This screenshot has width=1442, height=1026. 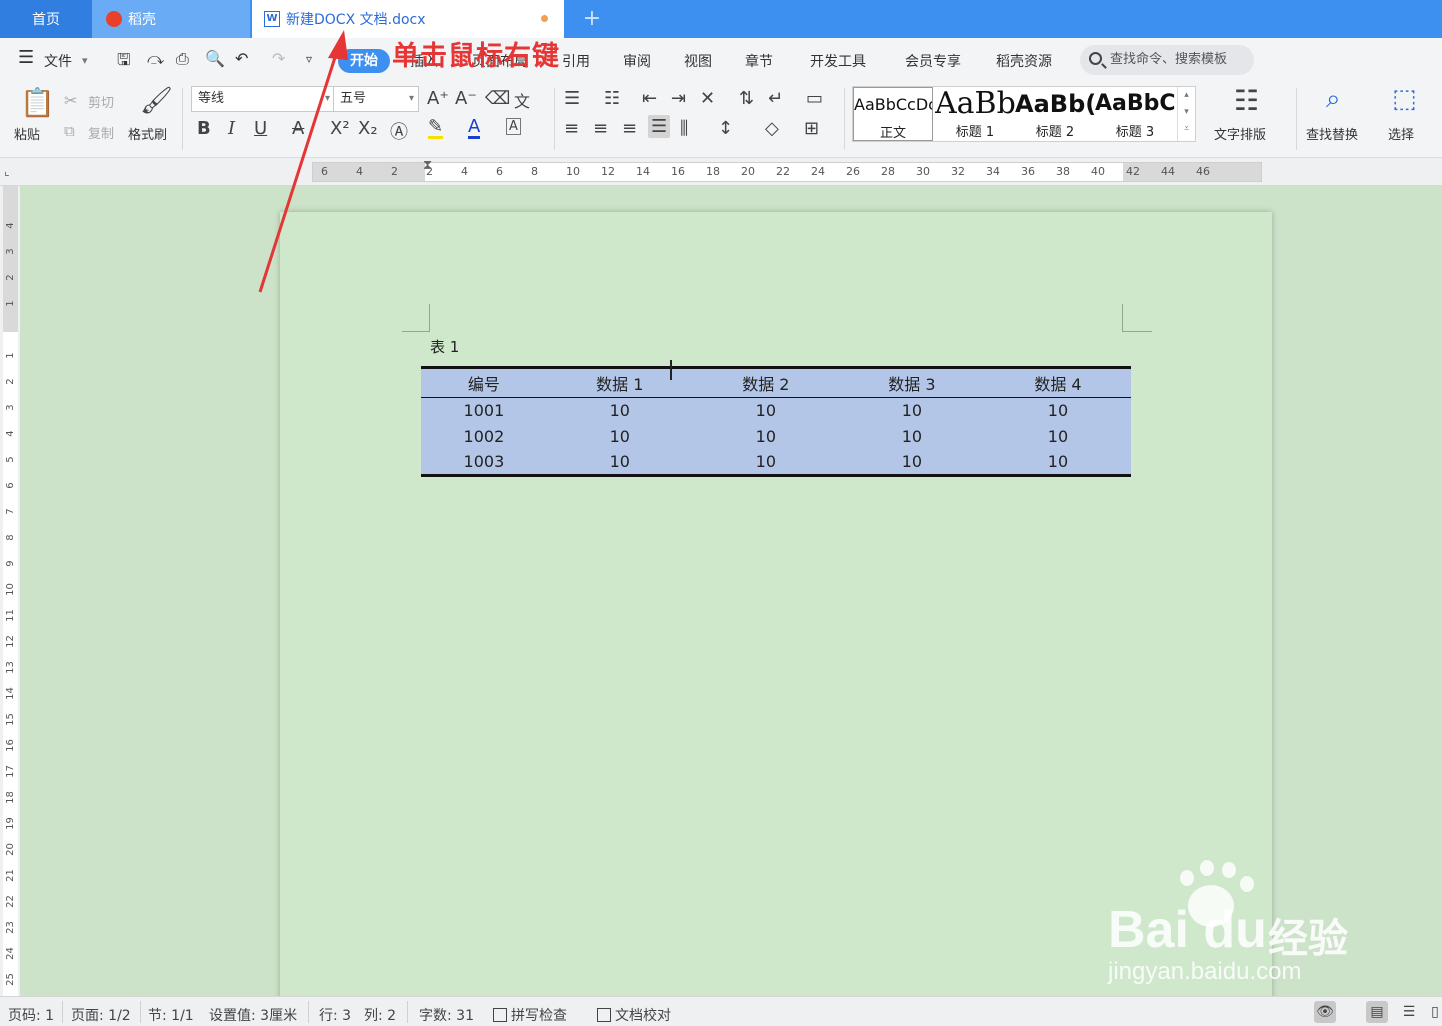 What do you see at coordinates (1057, 382) in the screenshot?
I see `table-header-cell: 数据 4` at bounding box center [1057, 382].